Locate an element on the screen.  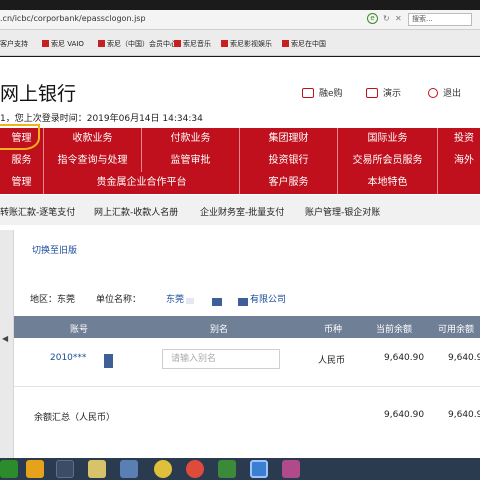
page-title: 网上银行 is located at coordinates (38, 94).